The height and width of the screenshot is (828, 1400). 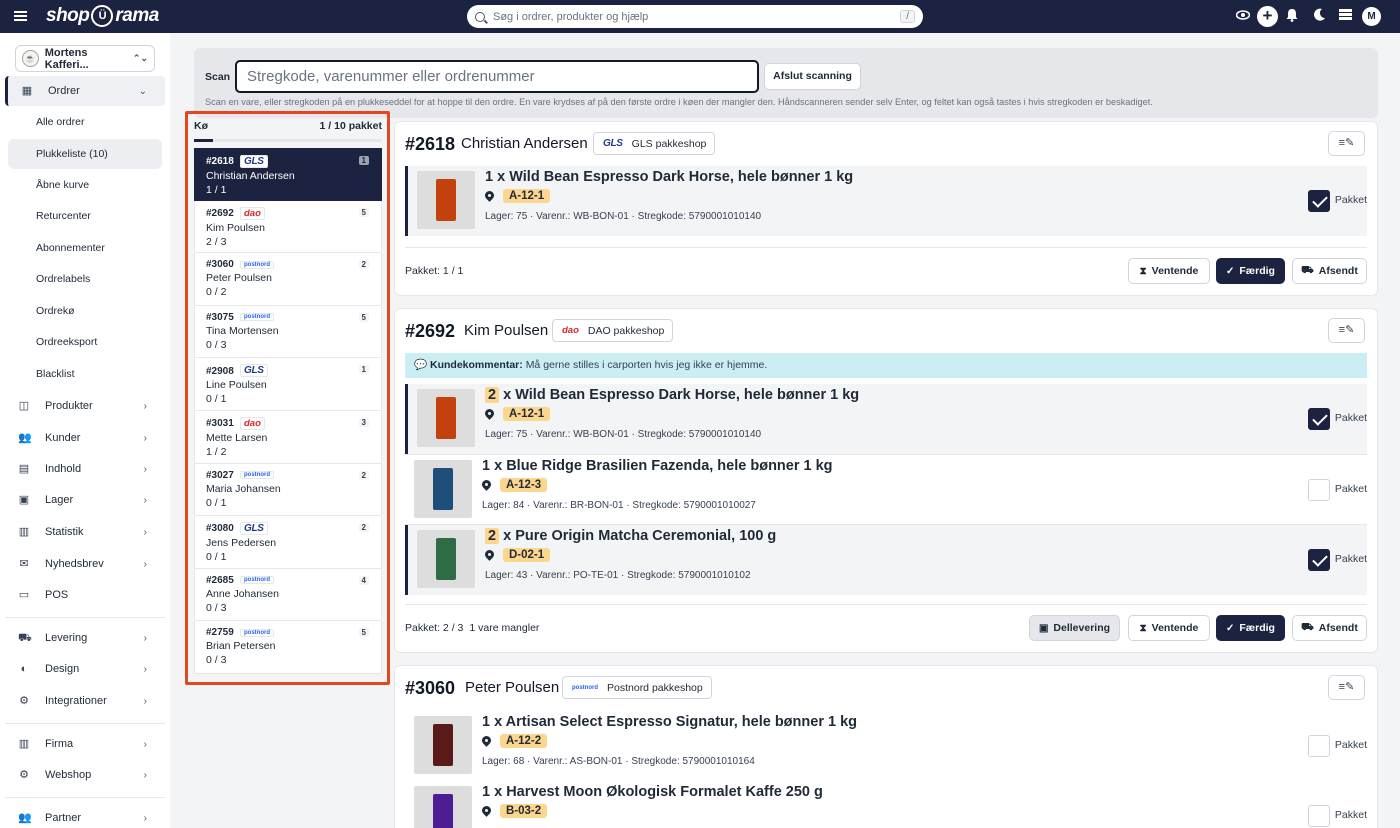 I want to click on product-title: 2 x Pure Origin Matcha Ceremonial, 100 g, so click(x=630, y=536).